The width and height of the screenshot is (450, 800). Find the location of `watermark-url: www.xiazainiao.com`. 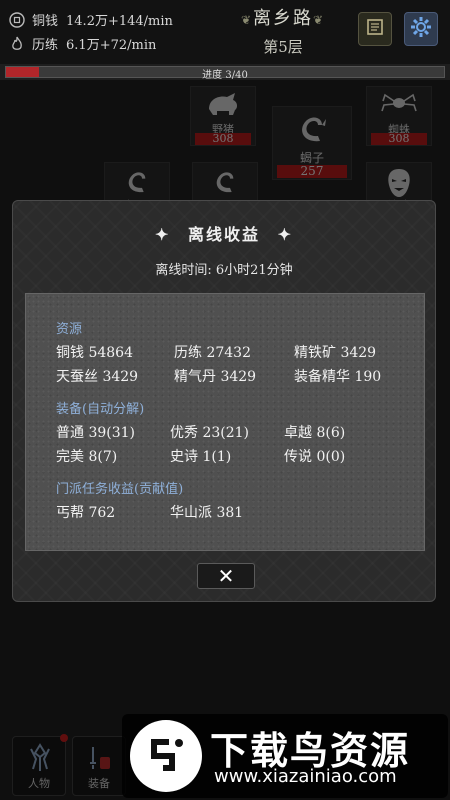

watermark-url: www.xiazainiao.com is located at coordinates (305, 776).